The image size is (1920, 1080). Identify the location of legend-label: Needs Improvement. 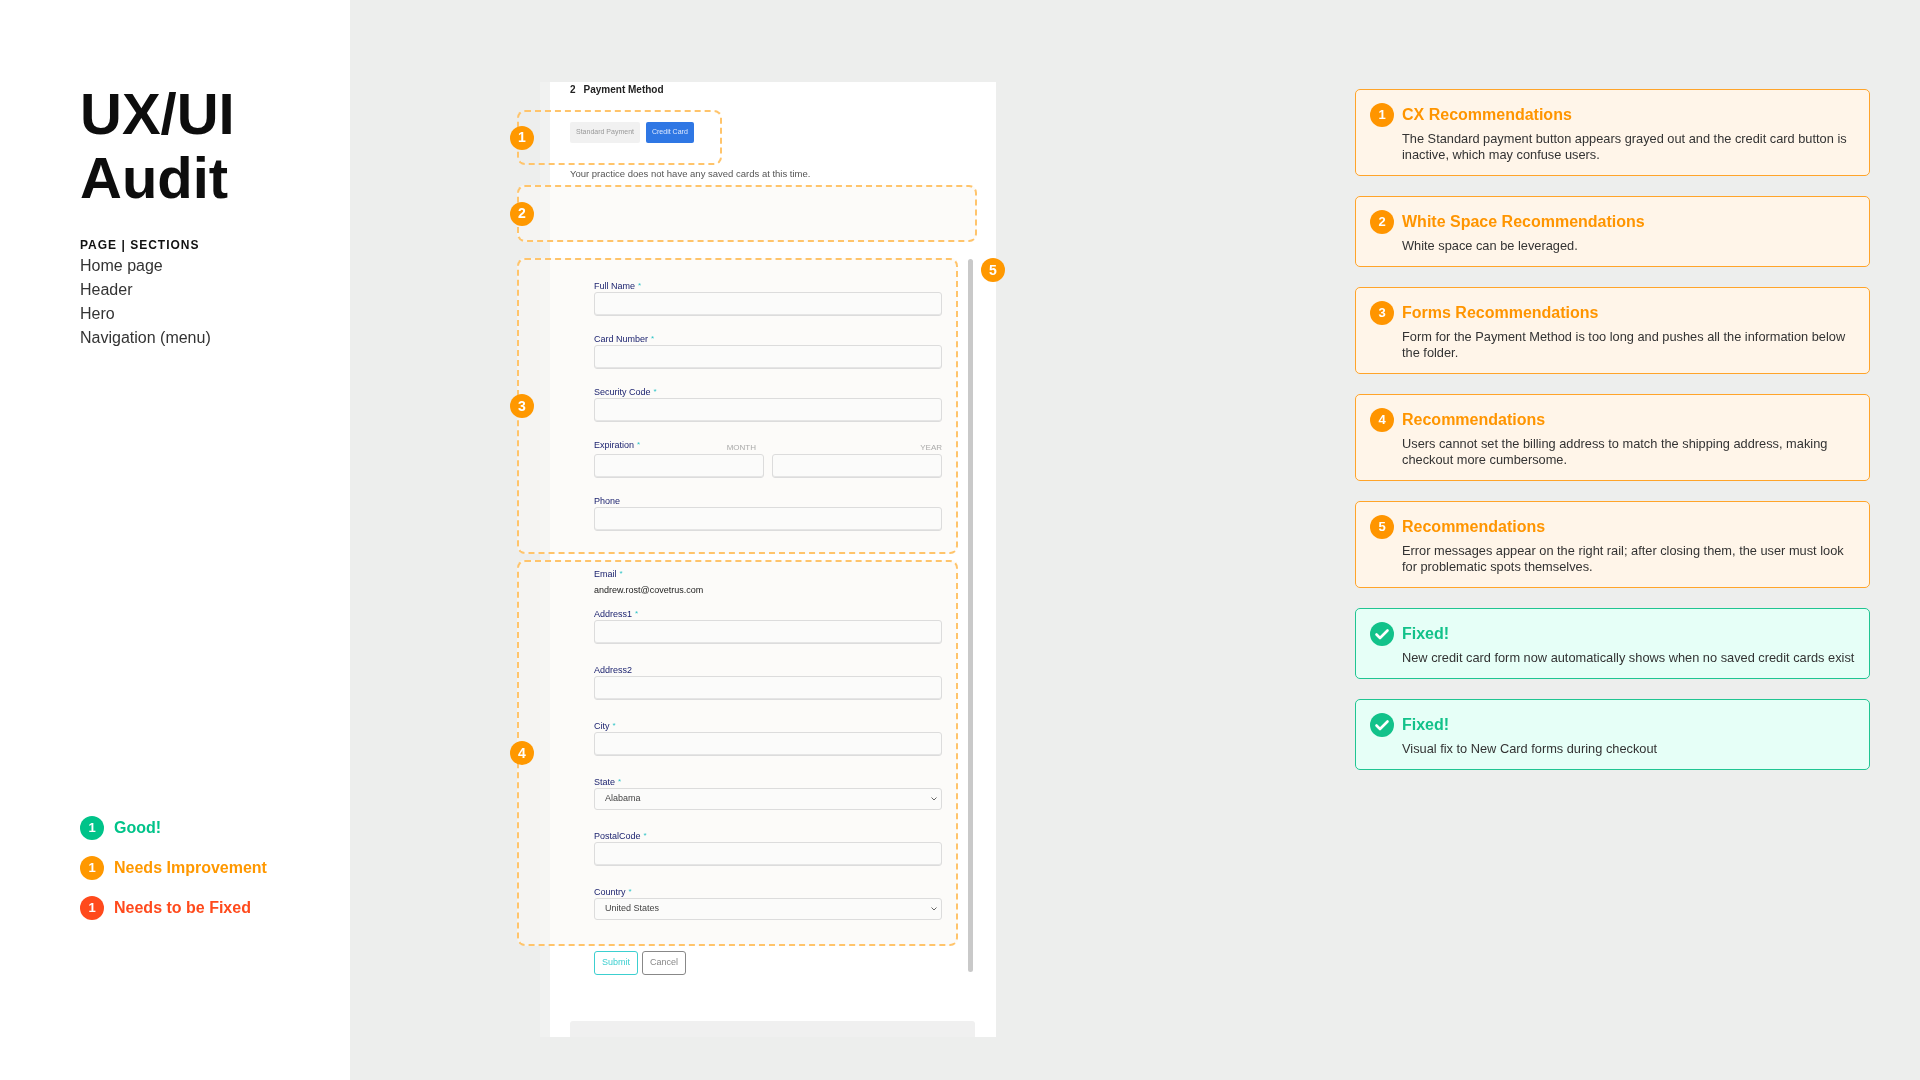
(190, 868).